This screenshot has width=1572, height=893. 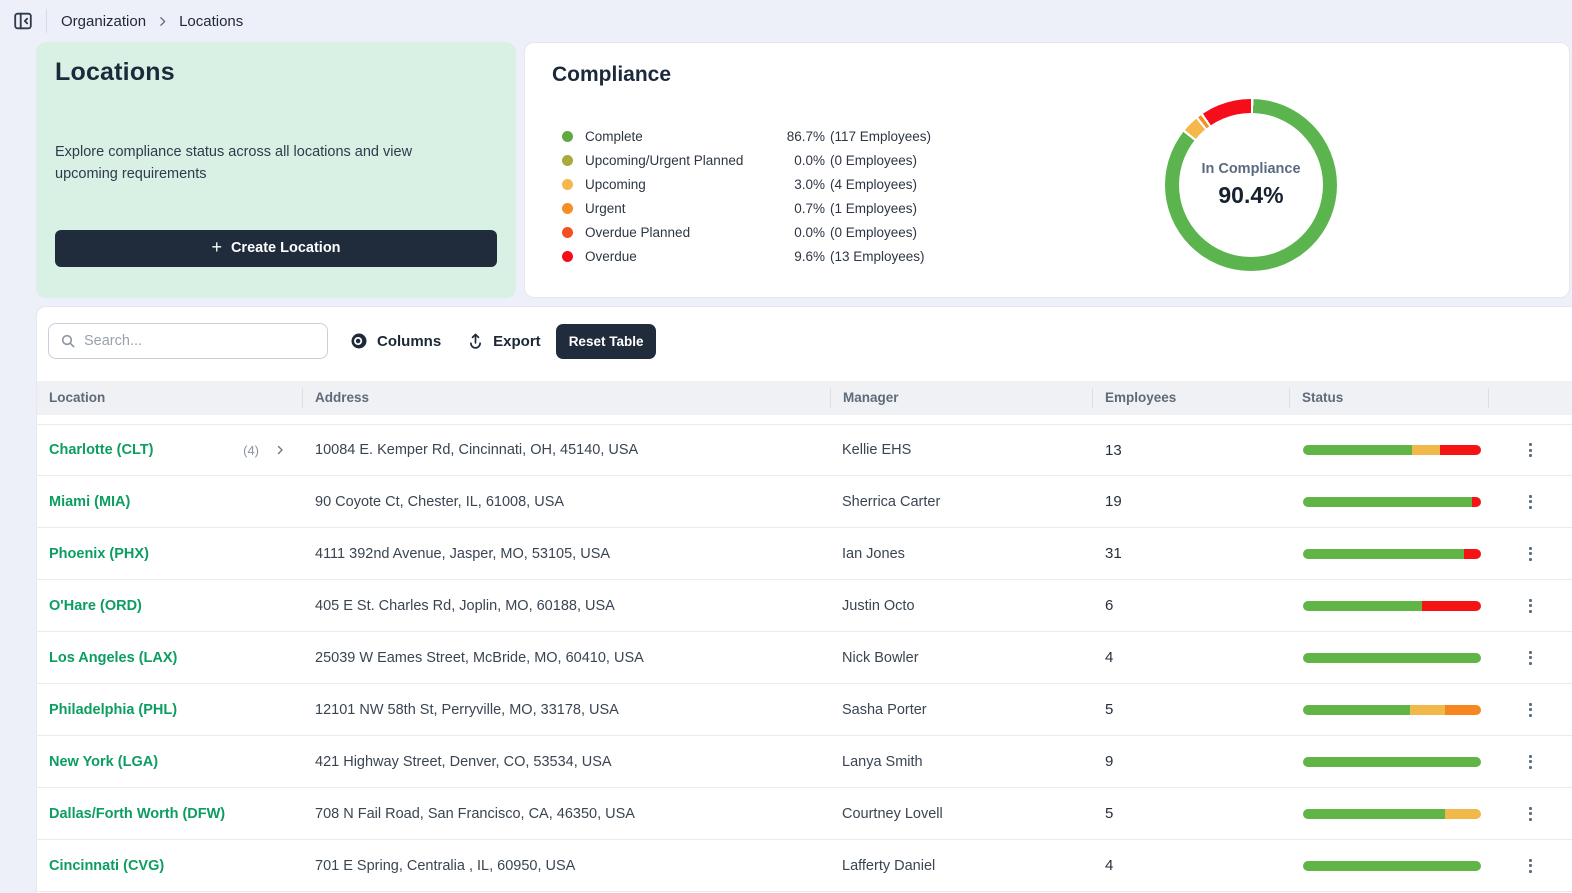 What do you see at coordinates (804, 419) in the screenshot?
I see `table-header-spacer` at bounding box center [804, 419].